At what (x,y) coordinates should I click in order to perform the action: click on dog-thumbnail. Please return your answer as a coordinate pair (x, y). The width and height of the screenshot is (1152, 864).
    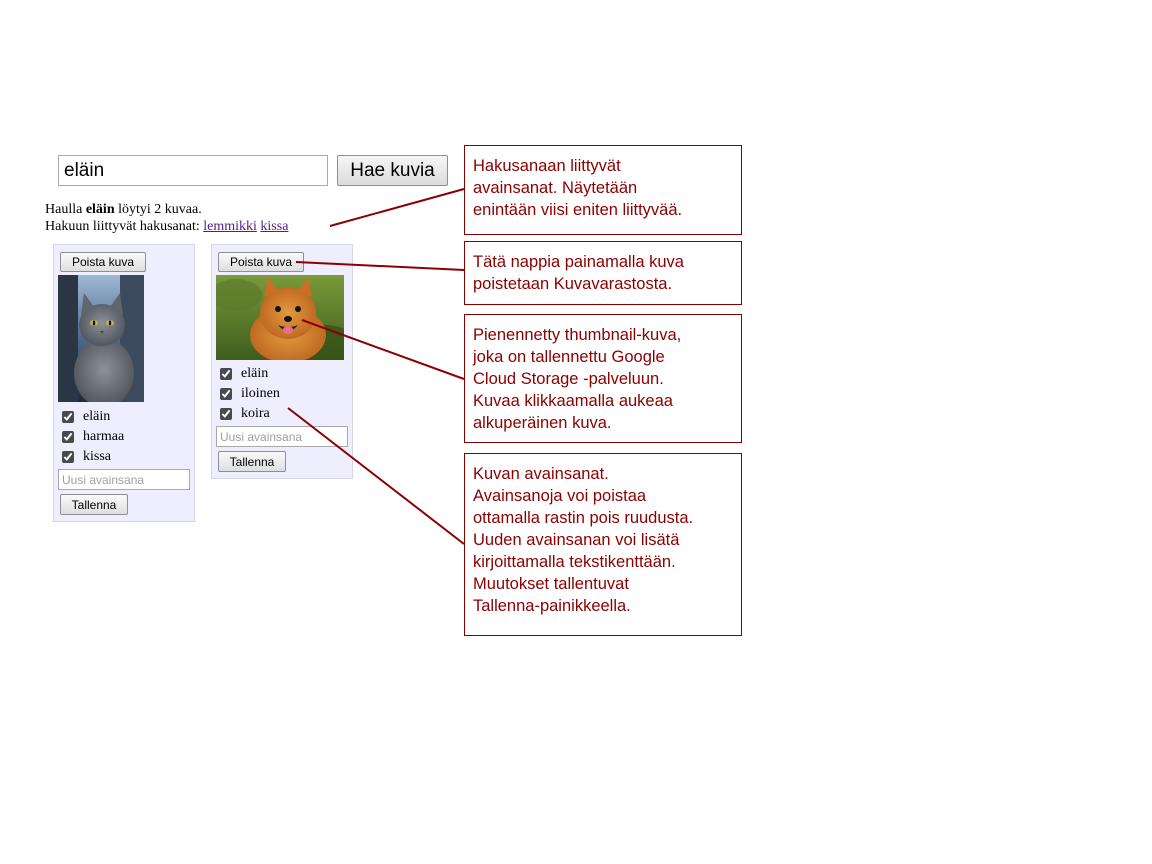
    Looking at the image, I should click on (280, 317).